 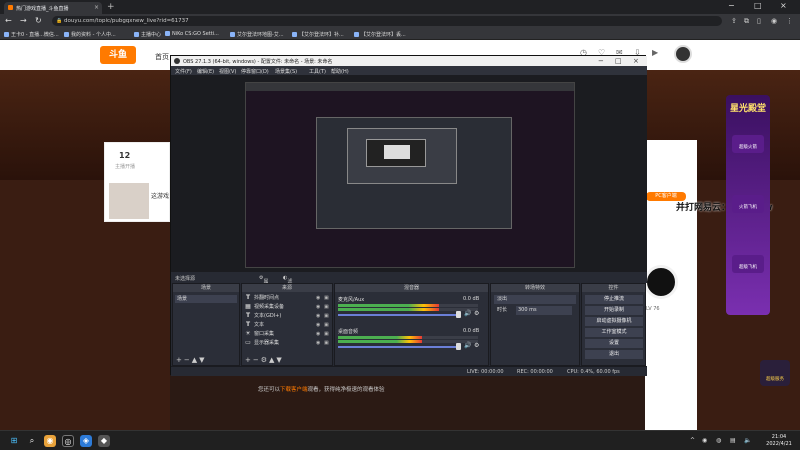 I want to click on virtual-camera-button: 启动虚拟摄像机, so click(x=614, y=321).